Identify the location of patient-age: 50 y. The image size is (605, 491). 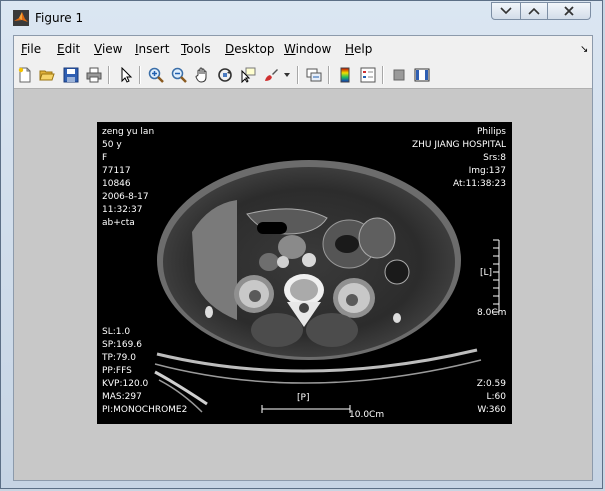
(112, 145).